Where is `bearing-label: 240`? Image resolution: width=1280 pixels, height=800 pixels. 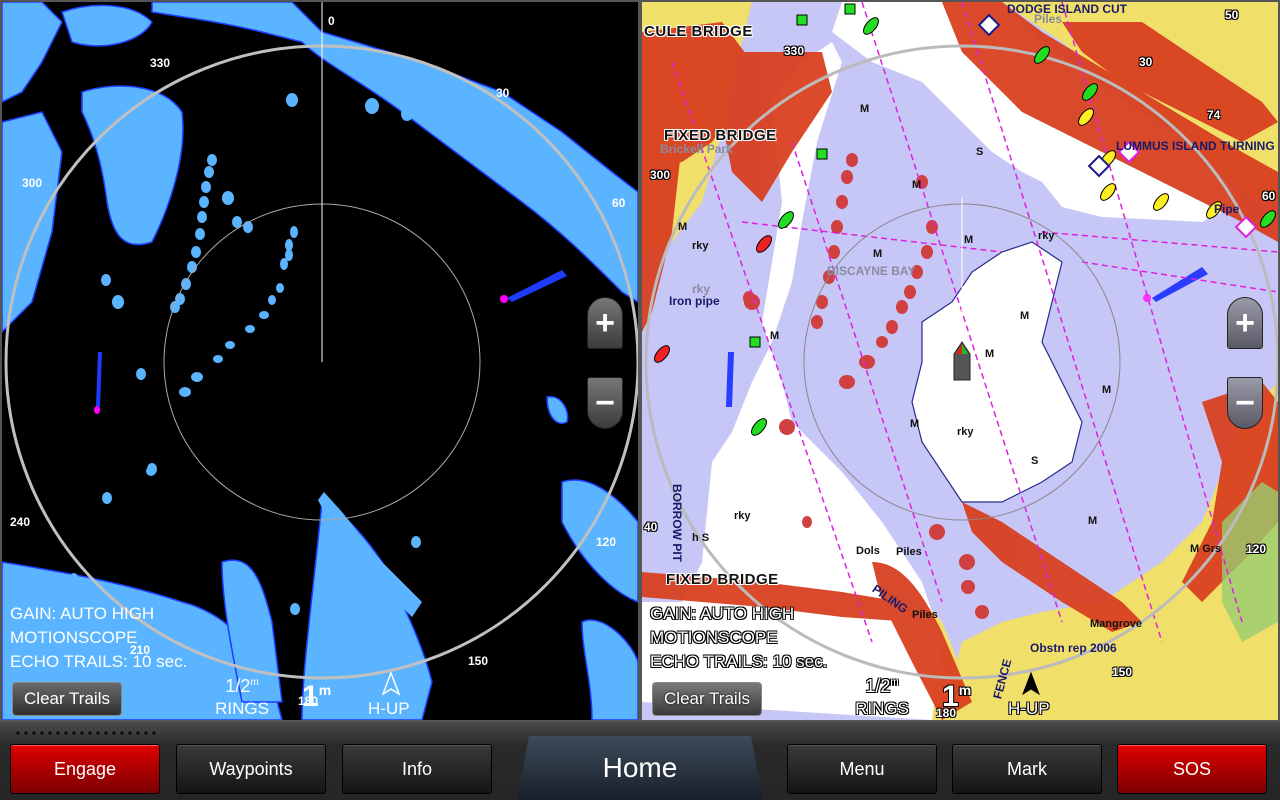
bearing-label: 240 is located at coordinates (20, 522).